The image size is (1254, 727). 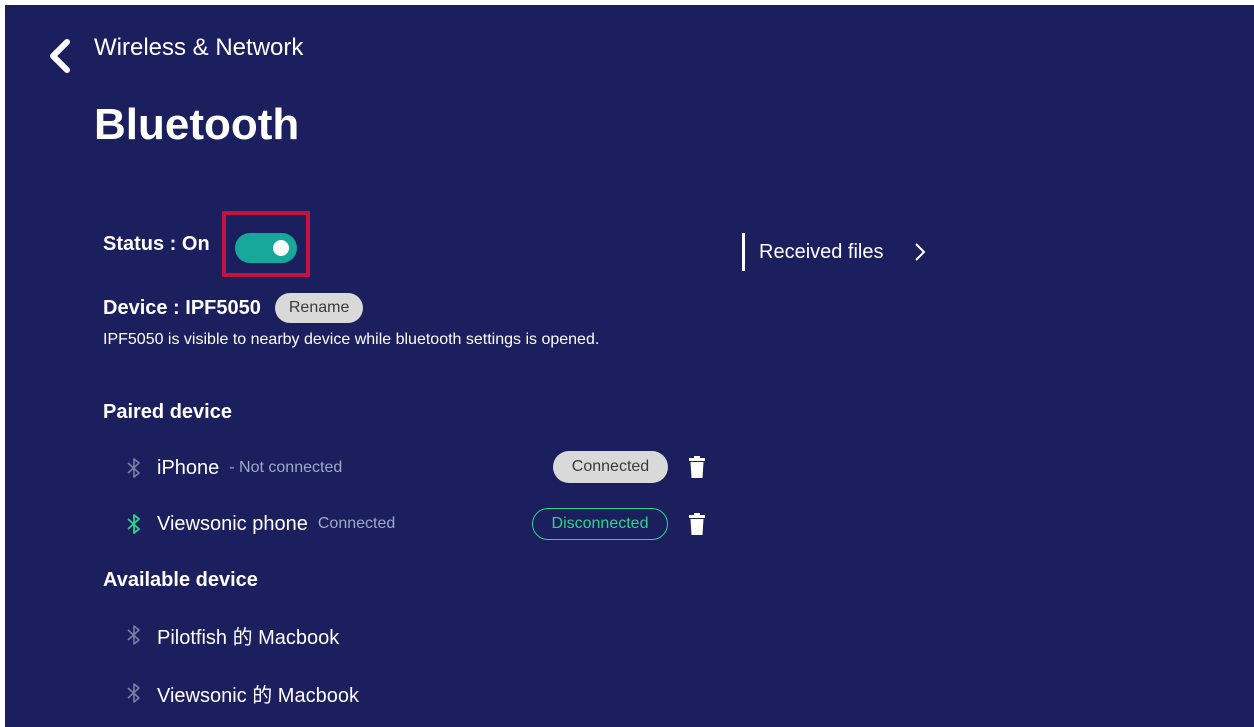 What do you see at coordinates (319, 308) in the screenshot?
I see `rename-button: Rename` at bounding box center [319, 308].